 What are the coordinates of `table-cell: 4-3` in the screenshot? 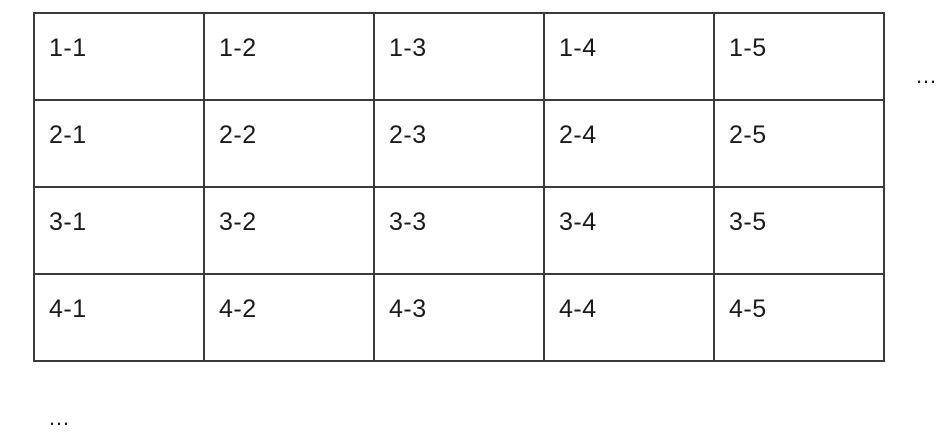 It's located at (459, 317).